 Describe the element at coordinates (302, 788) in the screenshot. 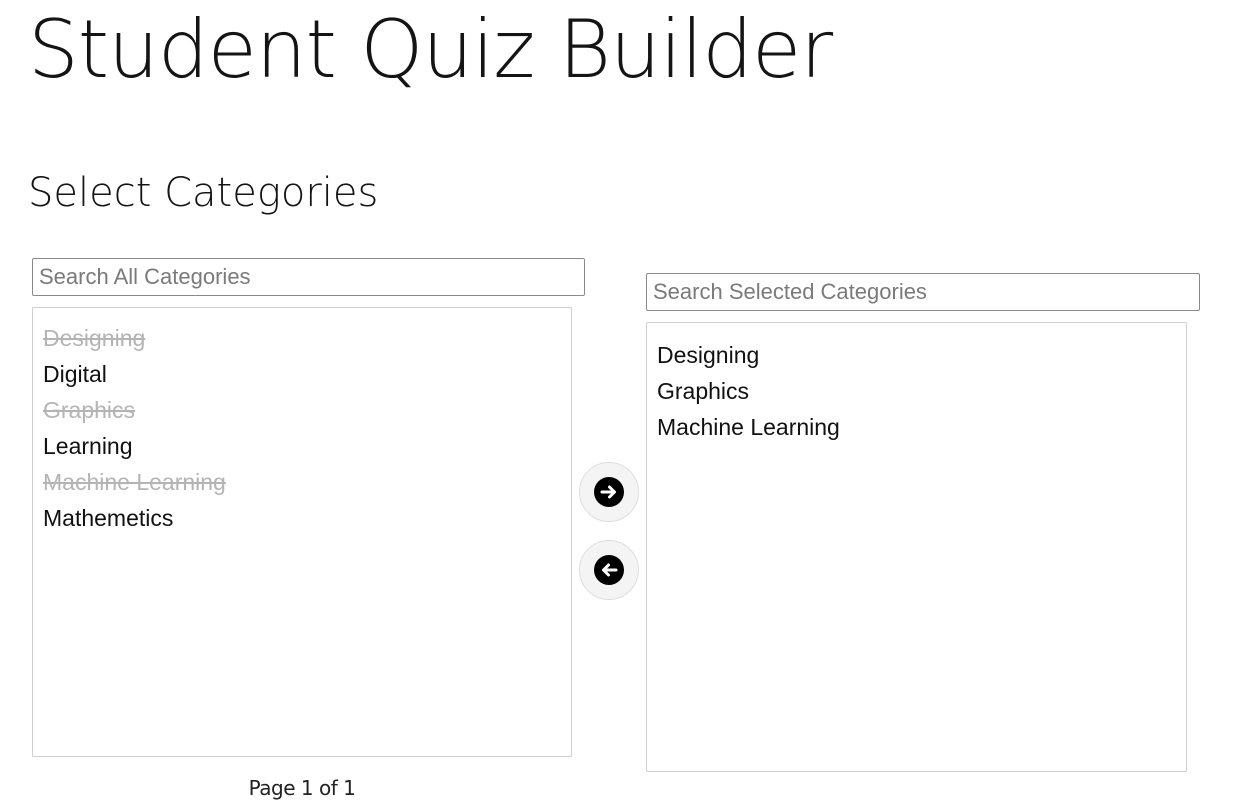

I see `pagination-label: Page 1 of 1` at that location.